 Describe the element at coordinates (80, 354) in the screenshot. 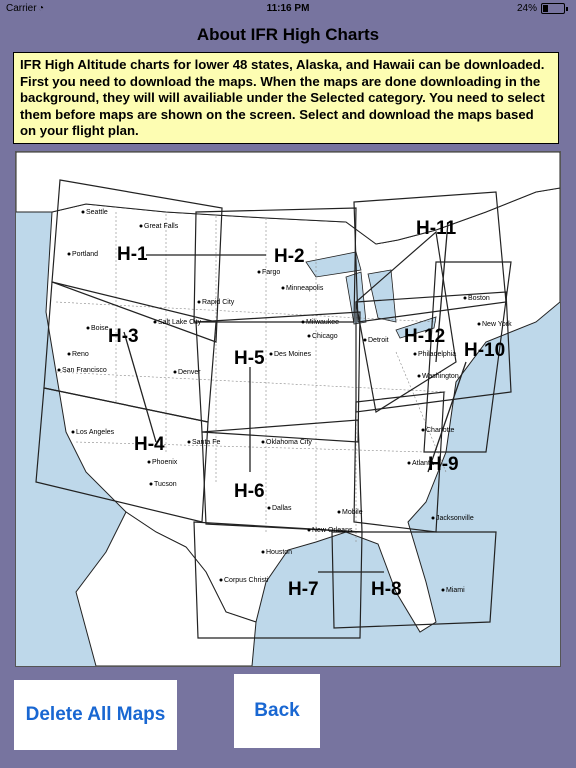

I see `city-label: Reno` at that location.